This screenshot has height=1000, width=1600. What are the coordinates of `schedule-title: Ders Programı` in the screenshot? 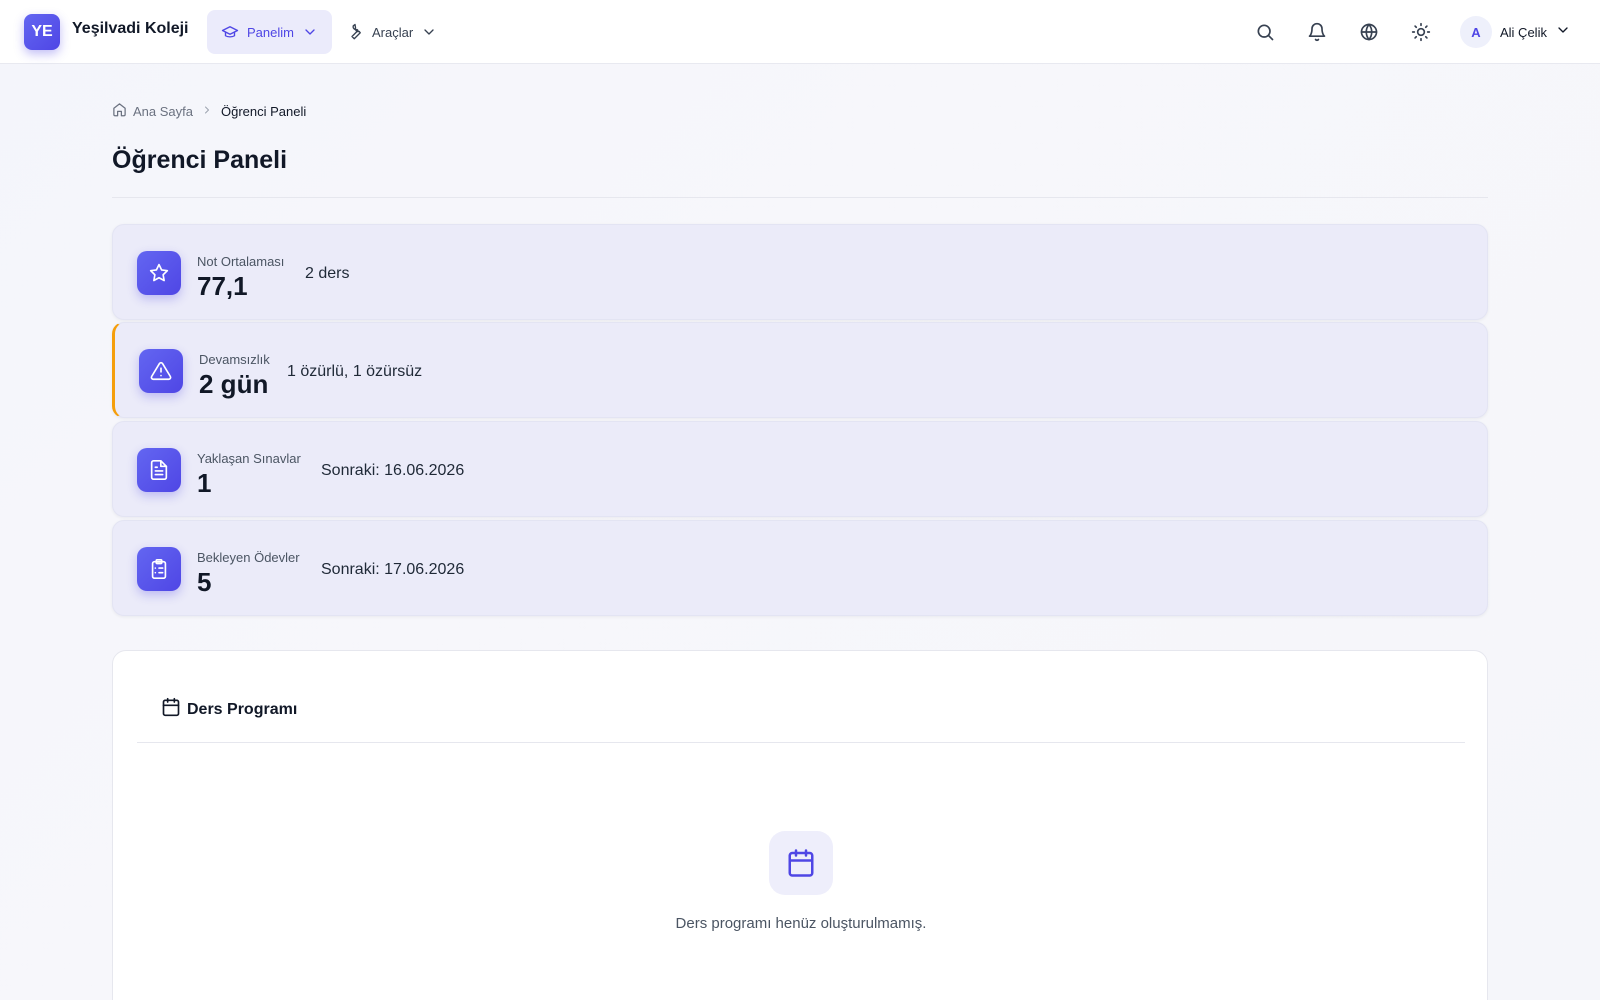 It's located at (242, 709).